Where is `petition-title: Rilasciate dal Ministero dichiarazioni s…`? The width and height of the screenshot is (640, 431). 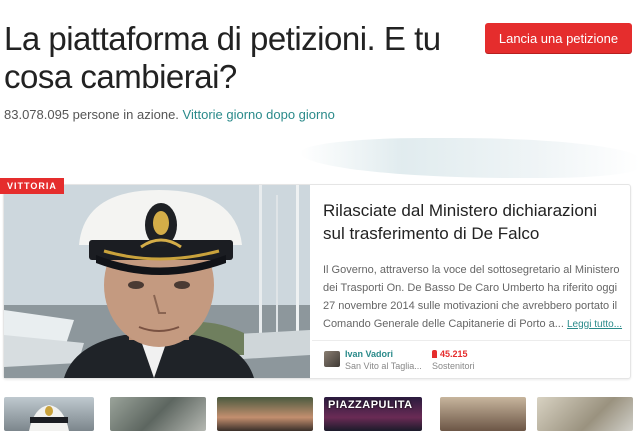
petition-title: Rilasciate dal Ministero dichiarazioni s… is located at coordinates (473, 222).